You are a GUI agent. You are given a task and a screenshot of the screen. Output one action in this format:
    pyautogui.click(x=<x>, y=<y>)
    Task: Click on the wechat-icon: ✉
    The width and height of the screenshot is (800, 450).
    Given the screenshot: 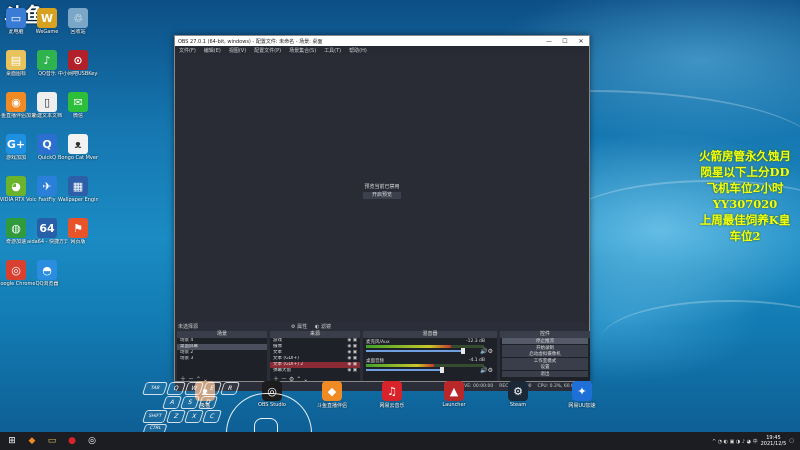 What is the action you would take?
    pyautogui.click(x=78, y=102)
    